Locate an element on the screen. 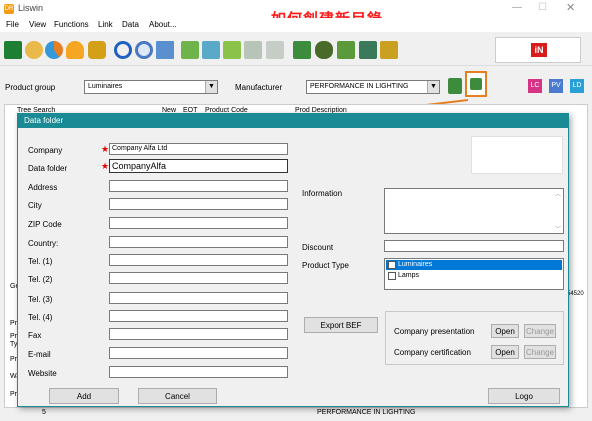 Image resolution: width=592 pixels, height=421 pixels. chart-icon is located at coordinates (389, 50).